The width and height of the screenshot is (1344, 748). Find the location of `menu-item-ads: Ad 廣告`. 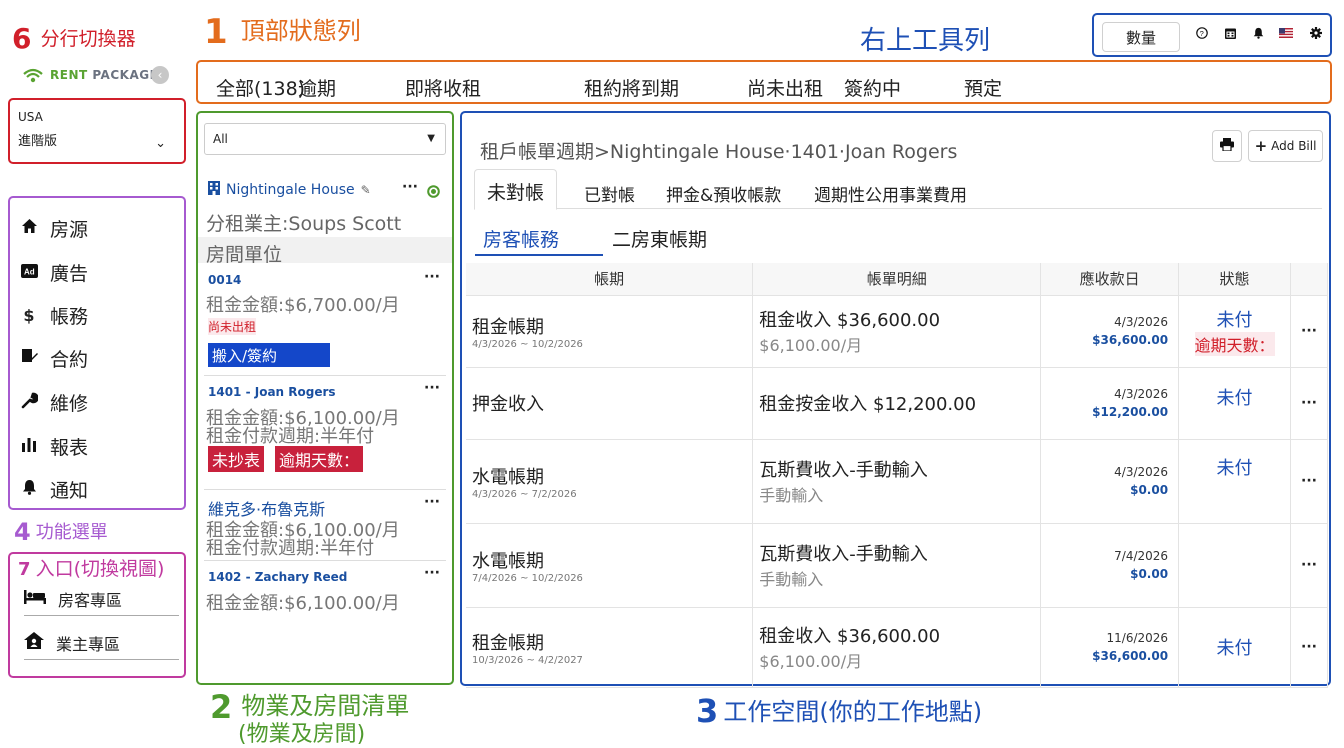

menu-item-ads: Ad 廣告 is located at coordinates (54, 272).